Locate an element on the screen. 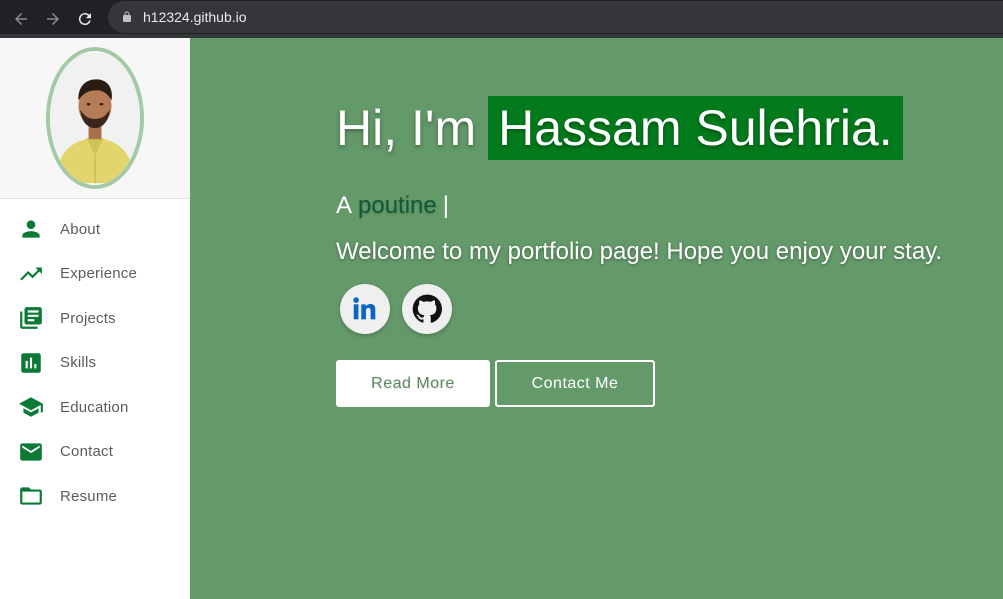 Image resolution: width=1003 pixels, height=599 pixels. reload-icon is located at coordinates (84, 19).